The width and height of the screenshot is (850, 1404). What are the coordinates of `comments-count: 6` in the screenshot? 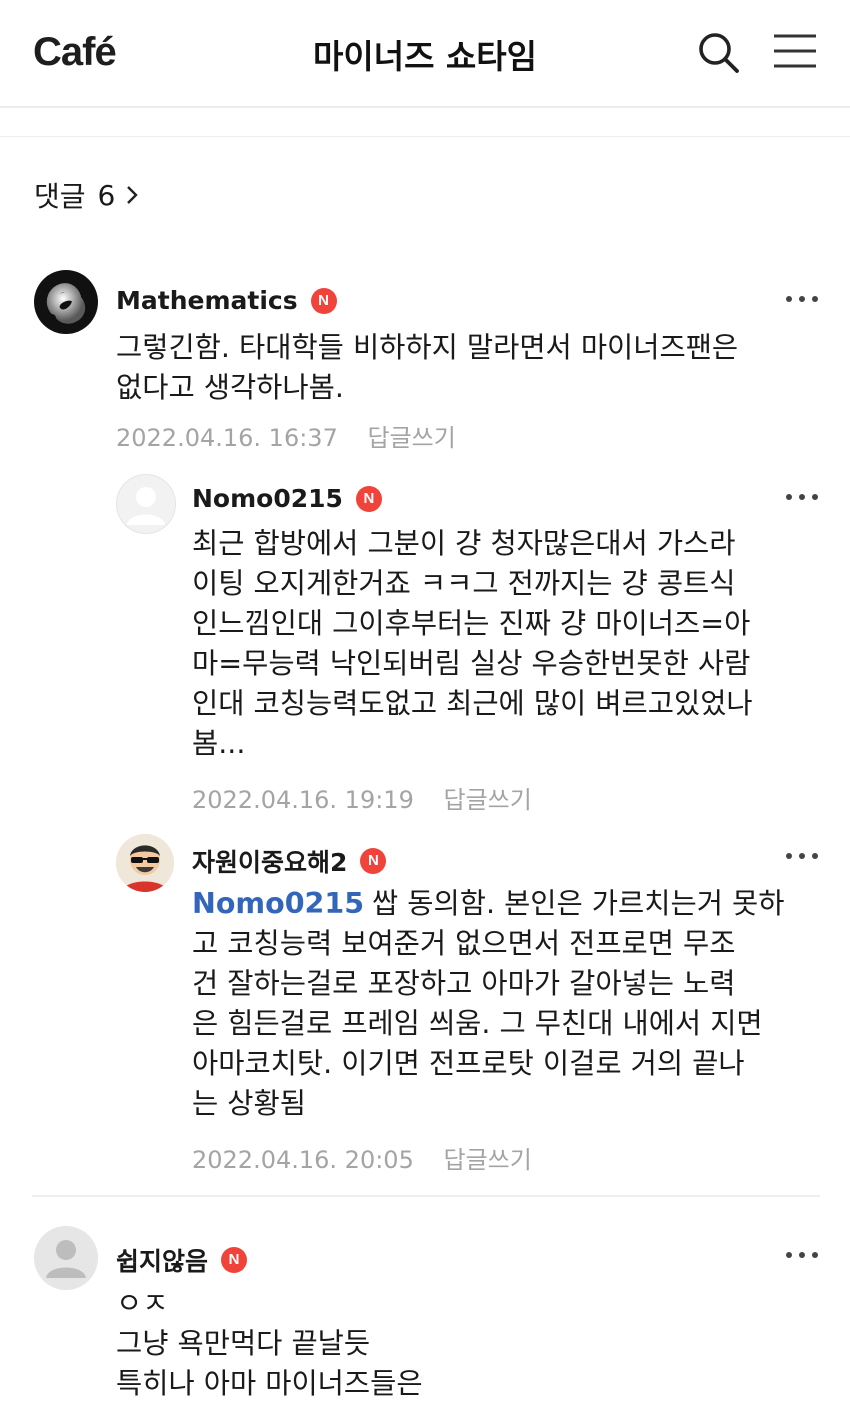 It's located at (106, 195).